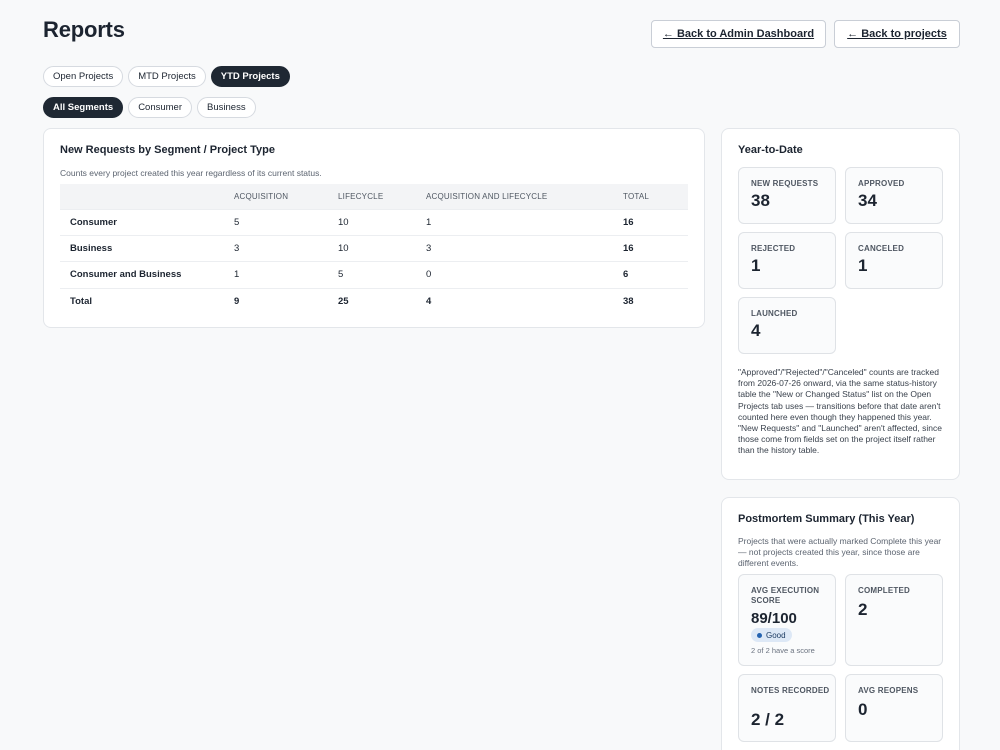 The width and height of the screenshot is (1000, 750). Describe the element at coordinates (524, 301) in the screenshot. I see `table-cell: 4` at that location.